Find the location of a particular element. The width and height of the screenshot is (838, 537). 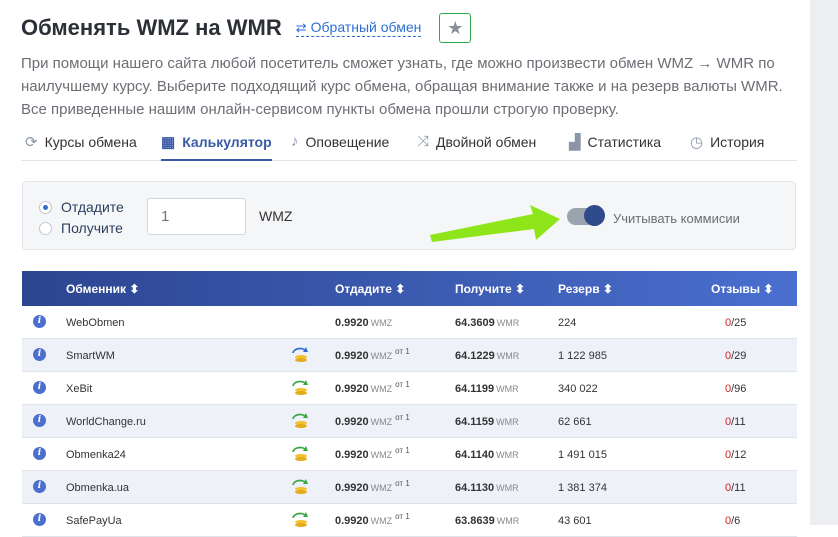

radio-get: Получите is located at coordinates (81, 228).